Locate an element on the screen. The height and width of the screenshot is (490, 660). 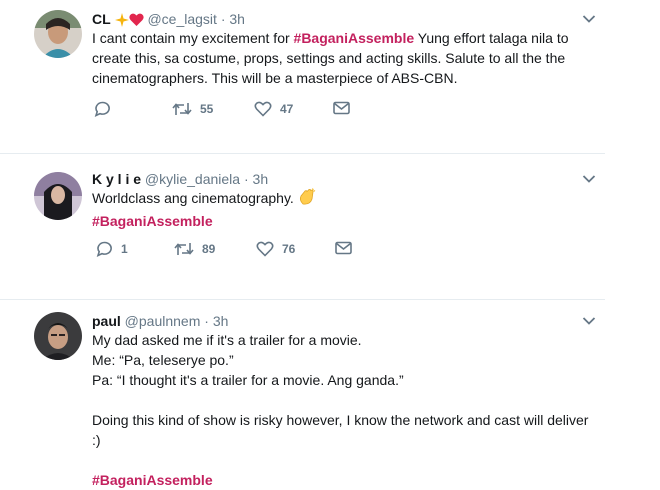
tweet-actions: 1 89 76 is located at coordinates (246, 251).